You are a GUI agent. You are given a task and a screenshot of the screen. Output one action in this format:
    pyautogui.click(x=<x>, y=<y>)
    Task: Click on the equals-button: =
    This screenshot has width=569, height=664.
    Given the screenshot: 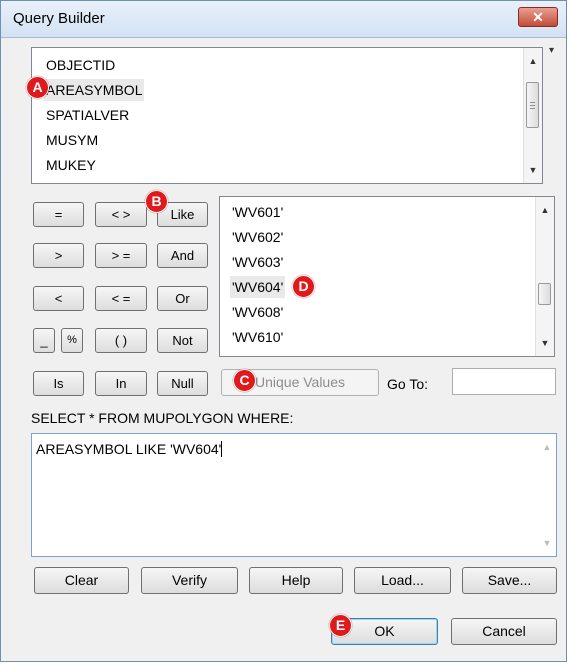 What is the action you would take?
    pyautogui.click(x=58, y=214)
    